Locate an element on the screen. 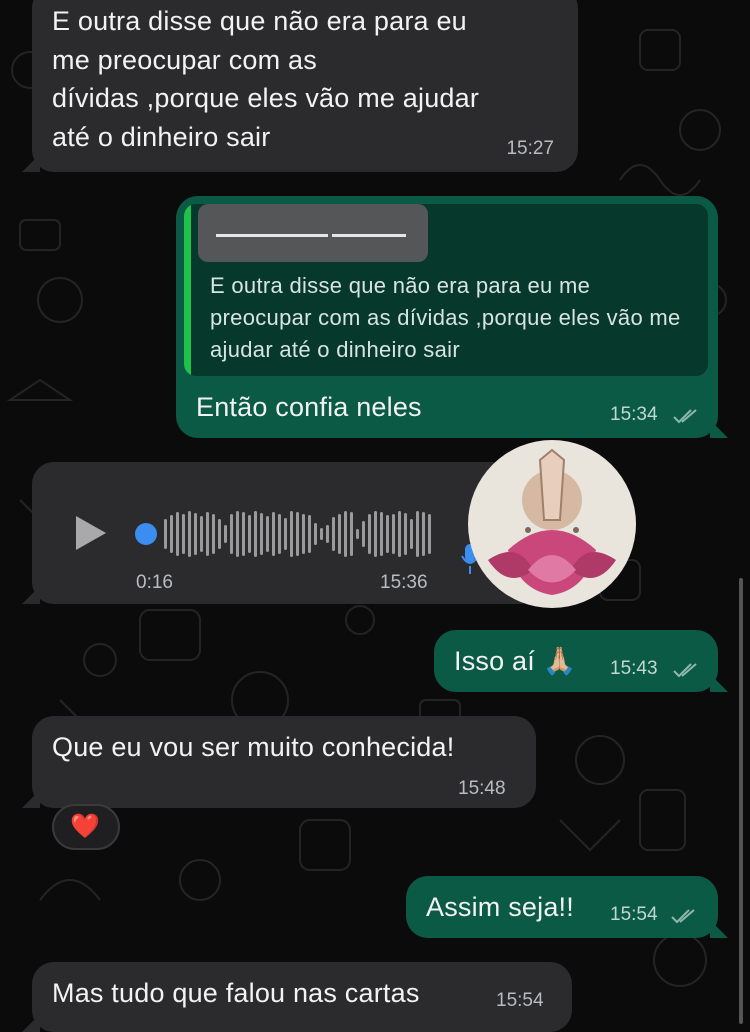 The image size is (750, 1032). voice-duration: 0:16 is located at coordinates (154, 582).